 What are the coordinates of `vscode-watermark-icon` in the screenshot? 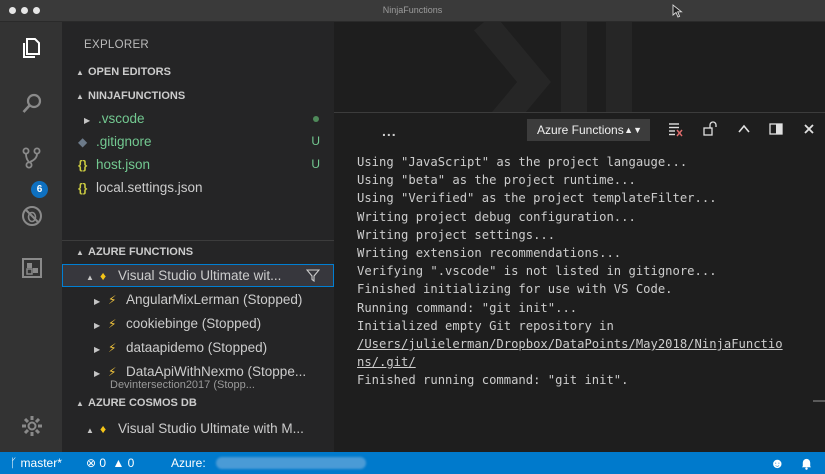 It's located at (553, 67).